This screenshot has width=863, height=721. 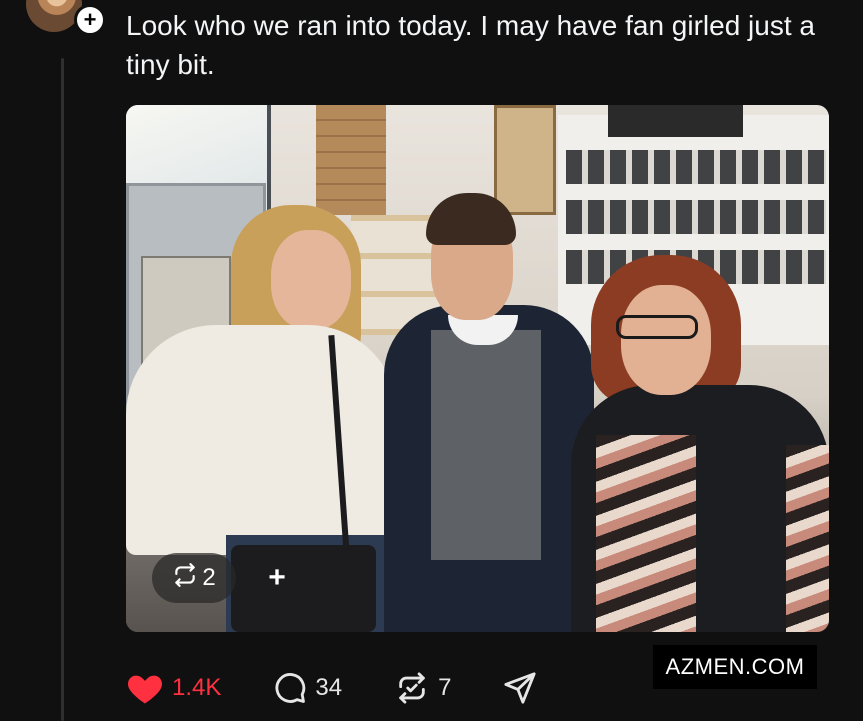 I want to click on plus-icon: +, so click(x=277, y=578).